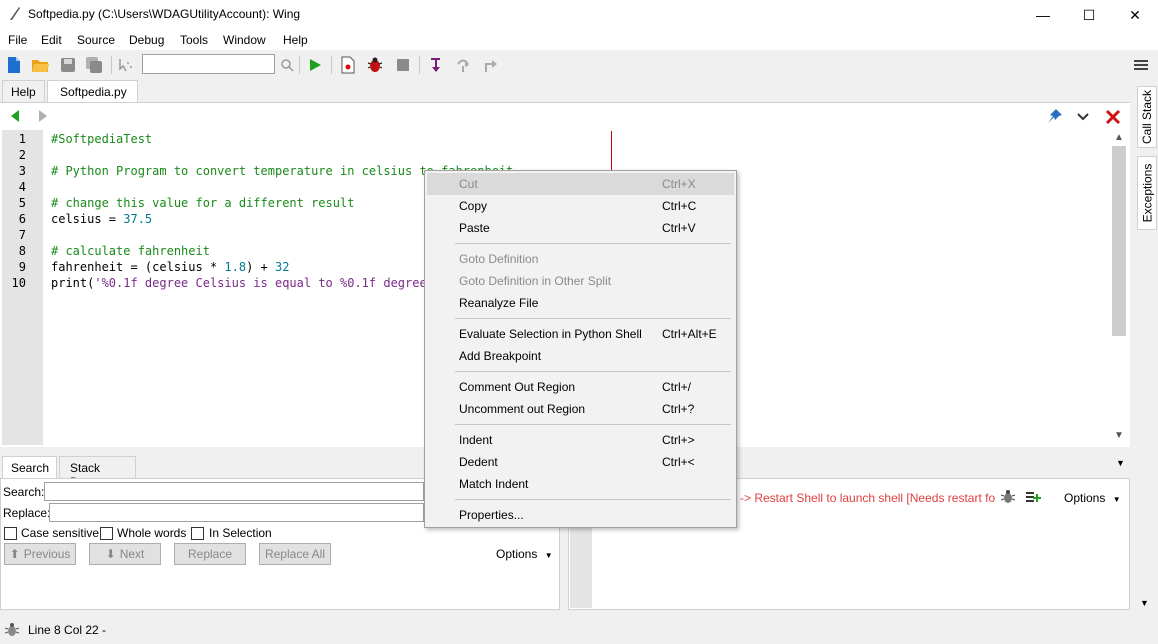 This screenshot has width=1158, height=644. Describe the element at coordinates (152, 533) in the screenshot. I see `whole-words-label: Whole words` at that location.